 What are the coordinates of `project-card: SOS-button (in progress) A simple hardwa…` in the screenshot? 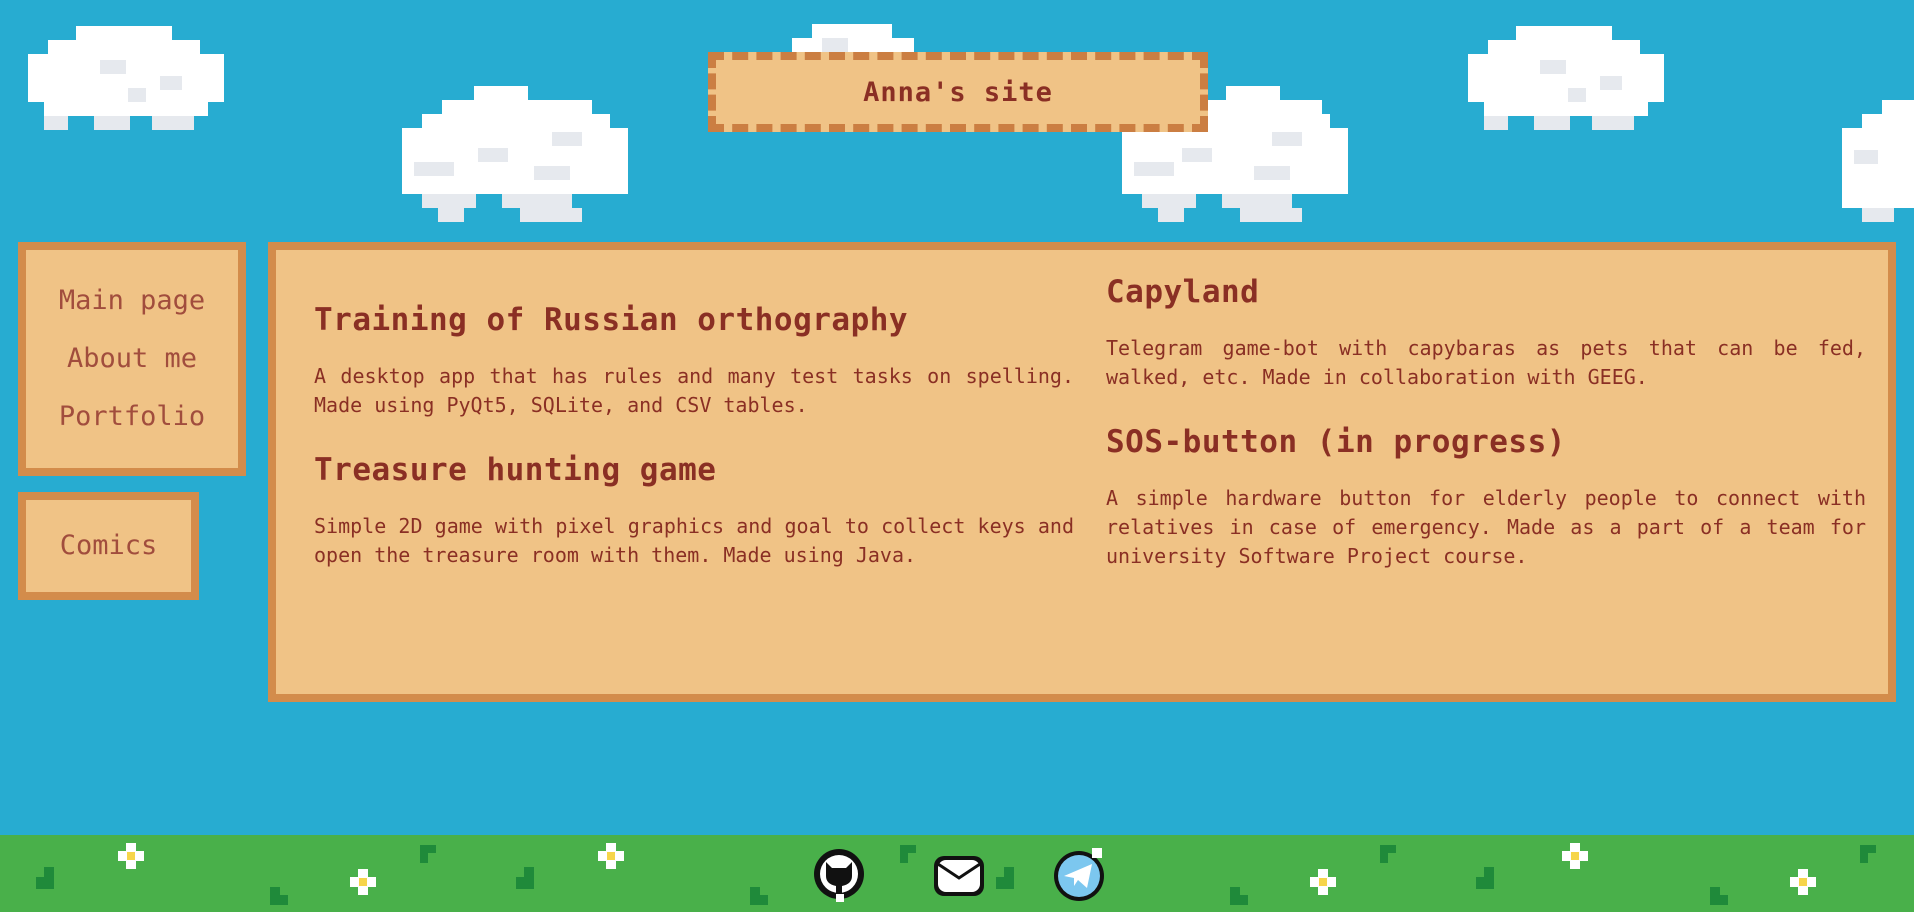 It's located at (1486, 496).